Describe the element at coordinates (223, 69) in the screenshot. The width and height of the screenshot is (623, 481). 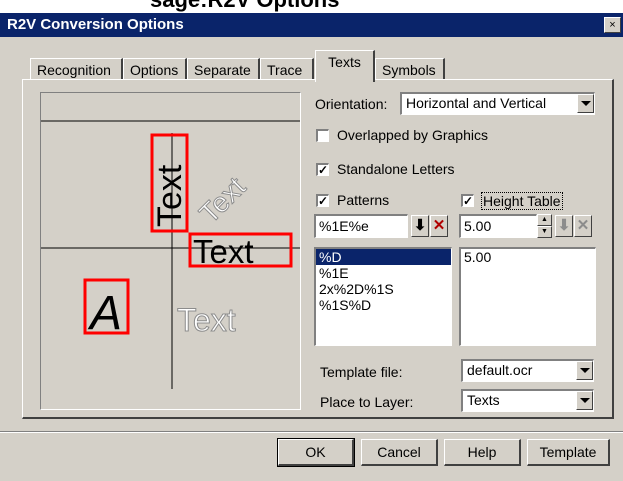
I see `tab-separate: Separate` at that location.